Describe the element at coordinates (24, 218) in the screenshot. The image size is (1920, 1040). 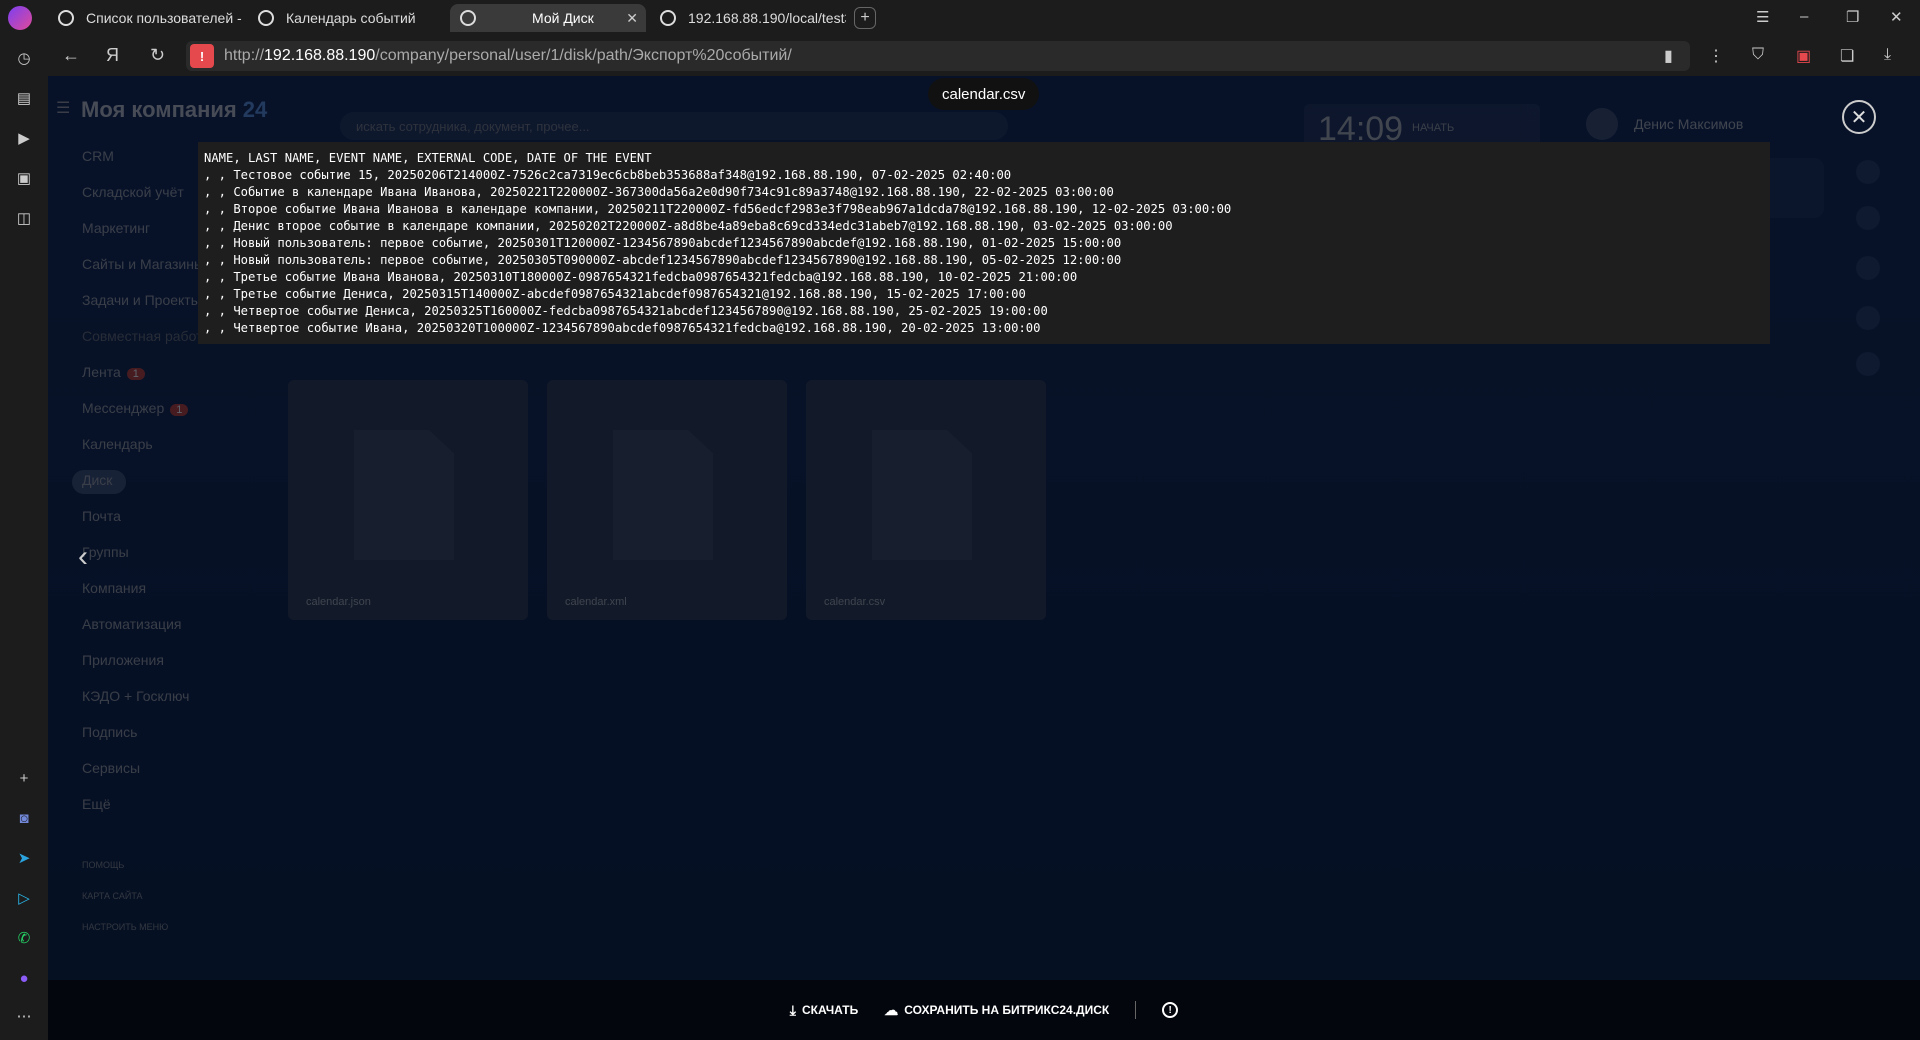
I see `screenshot-icon: ◫` at that location.